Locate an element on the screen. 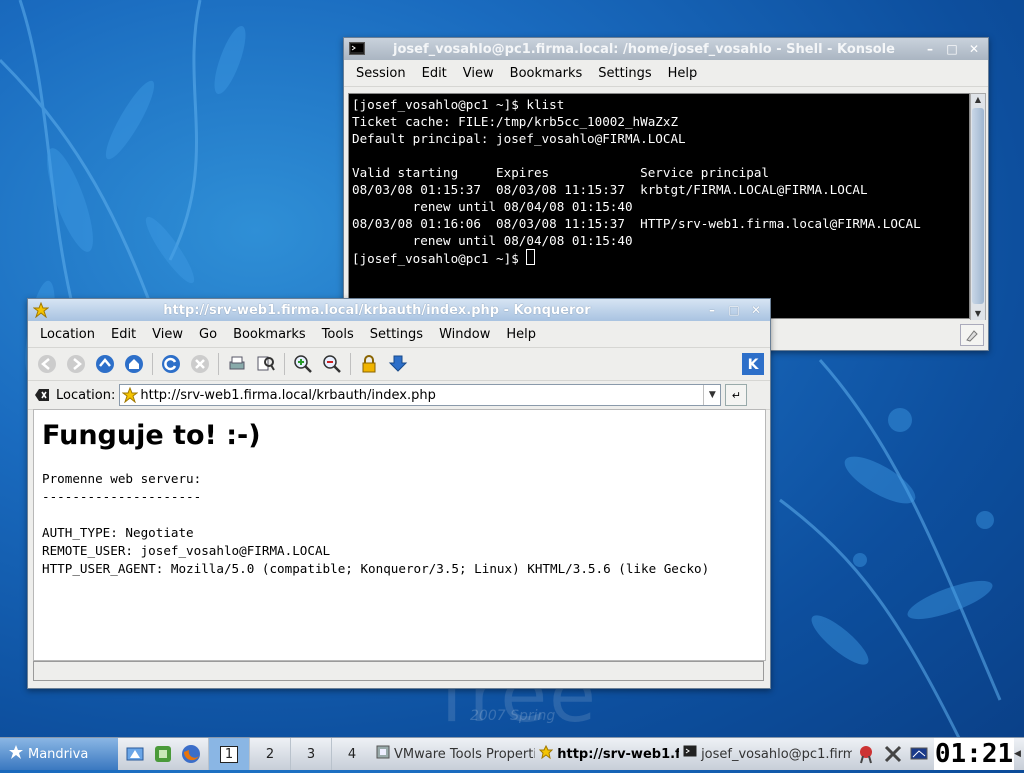 The width and height of the screenshot is (1024, 773). konqueror-toolbar: K is located at coordinates (399, 364).